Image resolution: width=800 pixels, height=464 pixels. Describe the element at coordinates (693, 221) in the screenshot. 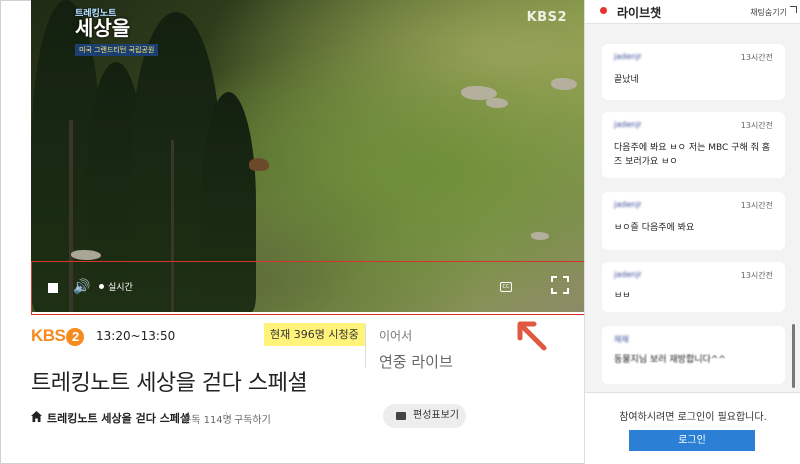

I see `chat-message: jadenjr 13시간전 ㅂㅇ즐 다음주에 봐요` at that location.